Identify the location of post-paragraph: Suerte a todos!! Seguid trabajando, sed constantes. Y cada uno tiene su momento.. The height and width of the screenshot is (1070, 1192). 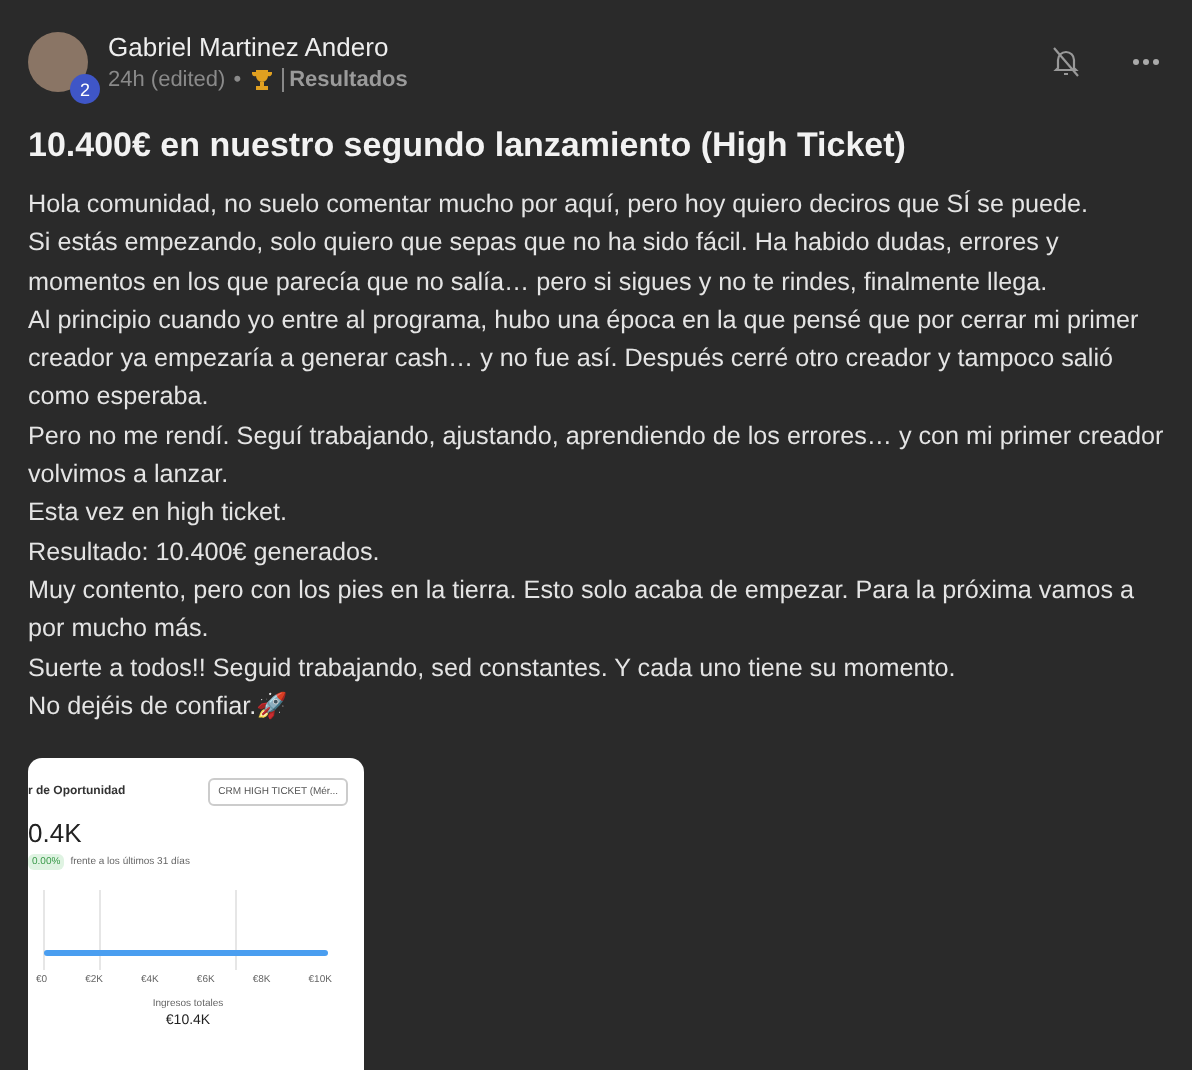
(493, 668).